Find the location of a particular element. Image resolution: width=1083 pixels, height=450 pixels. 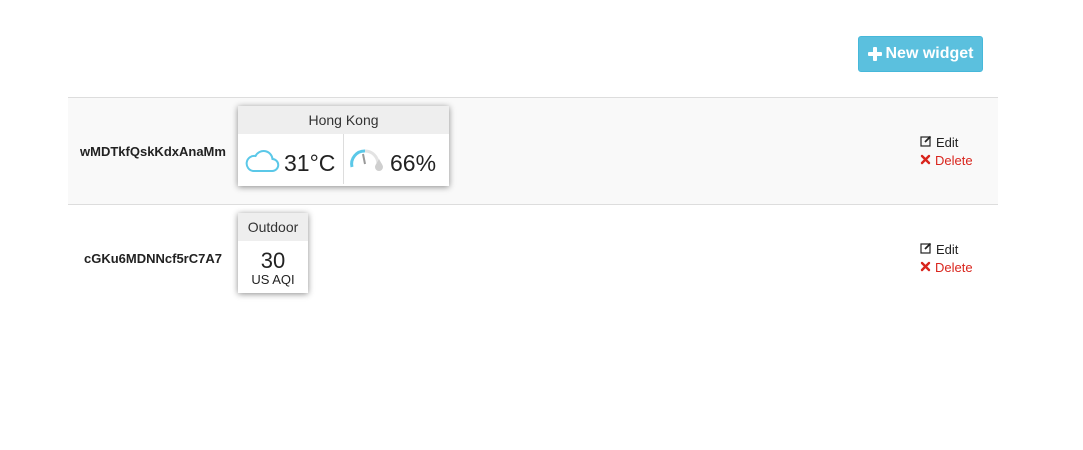

widget-divider is located at coordinates (343, 159).